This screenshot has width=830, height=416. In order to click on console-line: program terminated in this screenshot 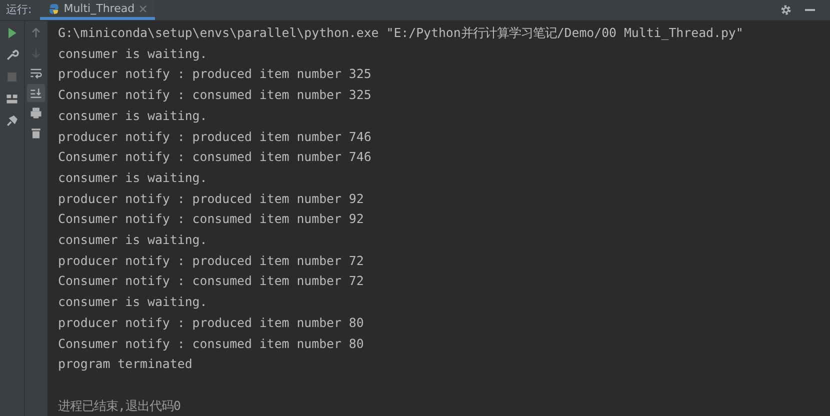, I will do `click(126, 364)`.